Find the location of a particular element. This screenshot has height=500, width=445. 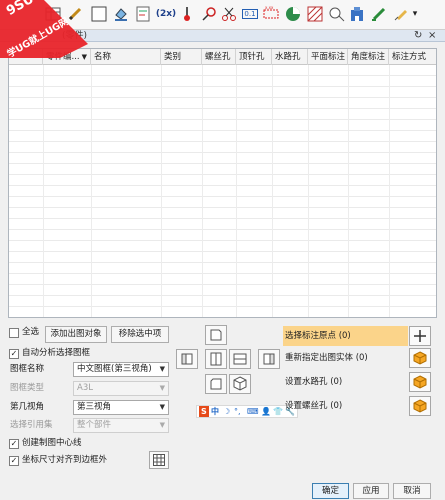

dashed-box-icon: x.xx is located at coordinates (271, 14).